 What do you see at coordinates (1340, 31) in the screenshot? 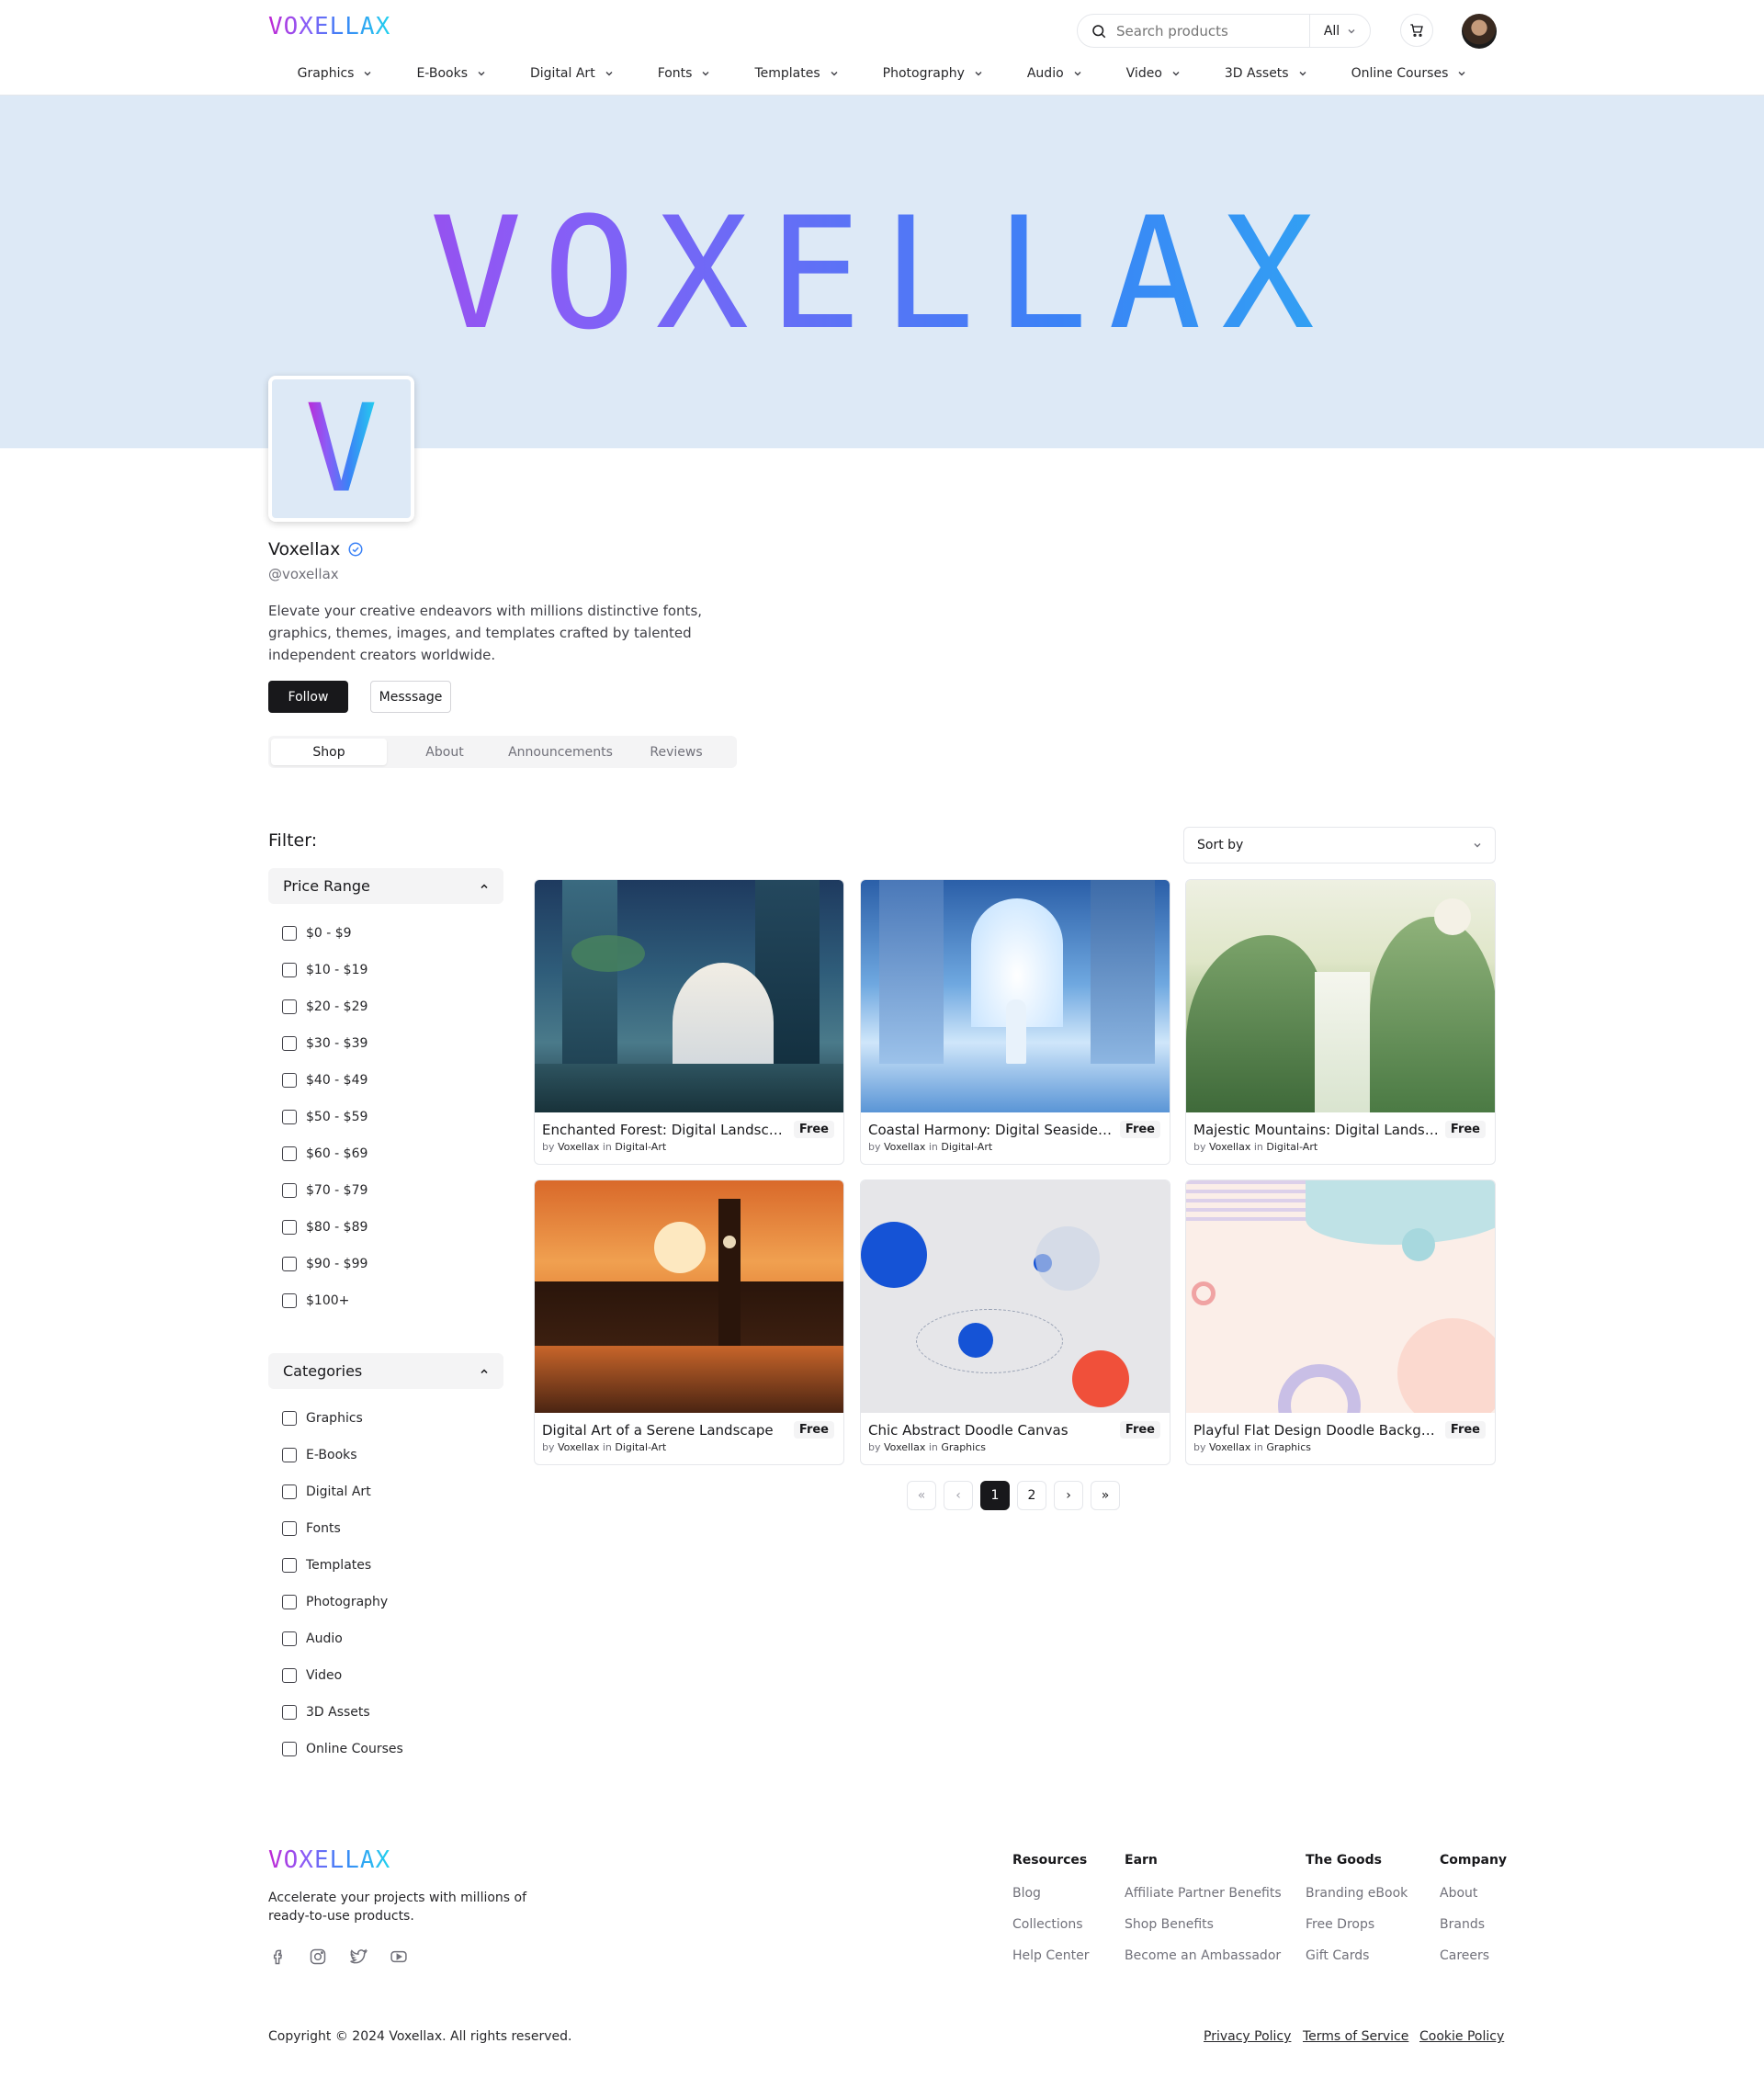
I see `search-scope-select: All` at bounding box center [1340, 31].